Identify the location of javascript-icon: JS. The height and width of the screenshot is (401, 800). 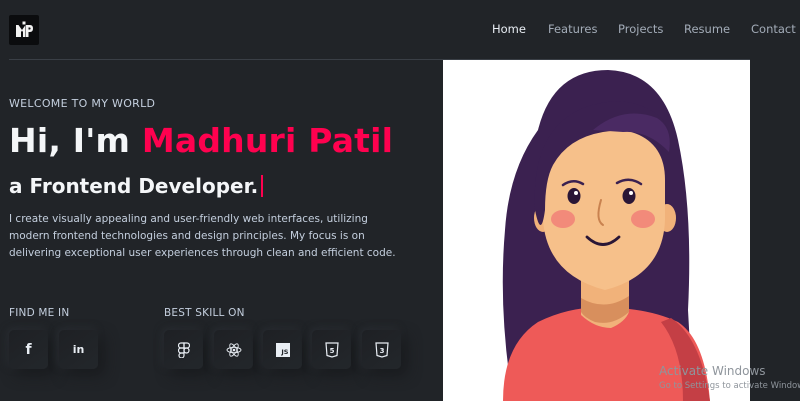
(282, 349).